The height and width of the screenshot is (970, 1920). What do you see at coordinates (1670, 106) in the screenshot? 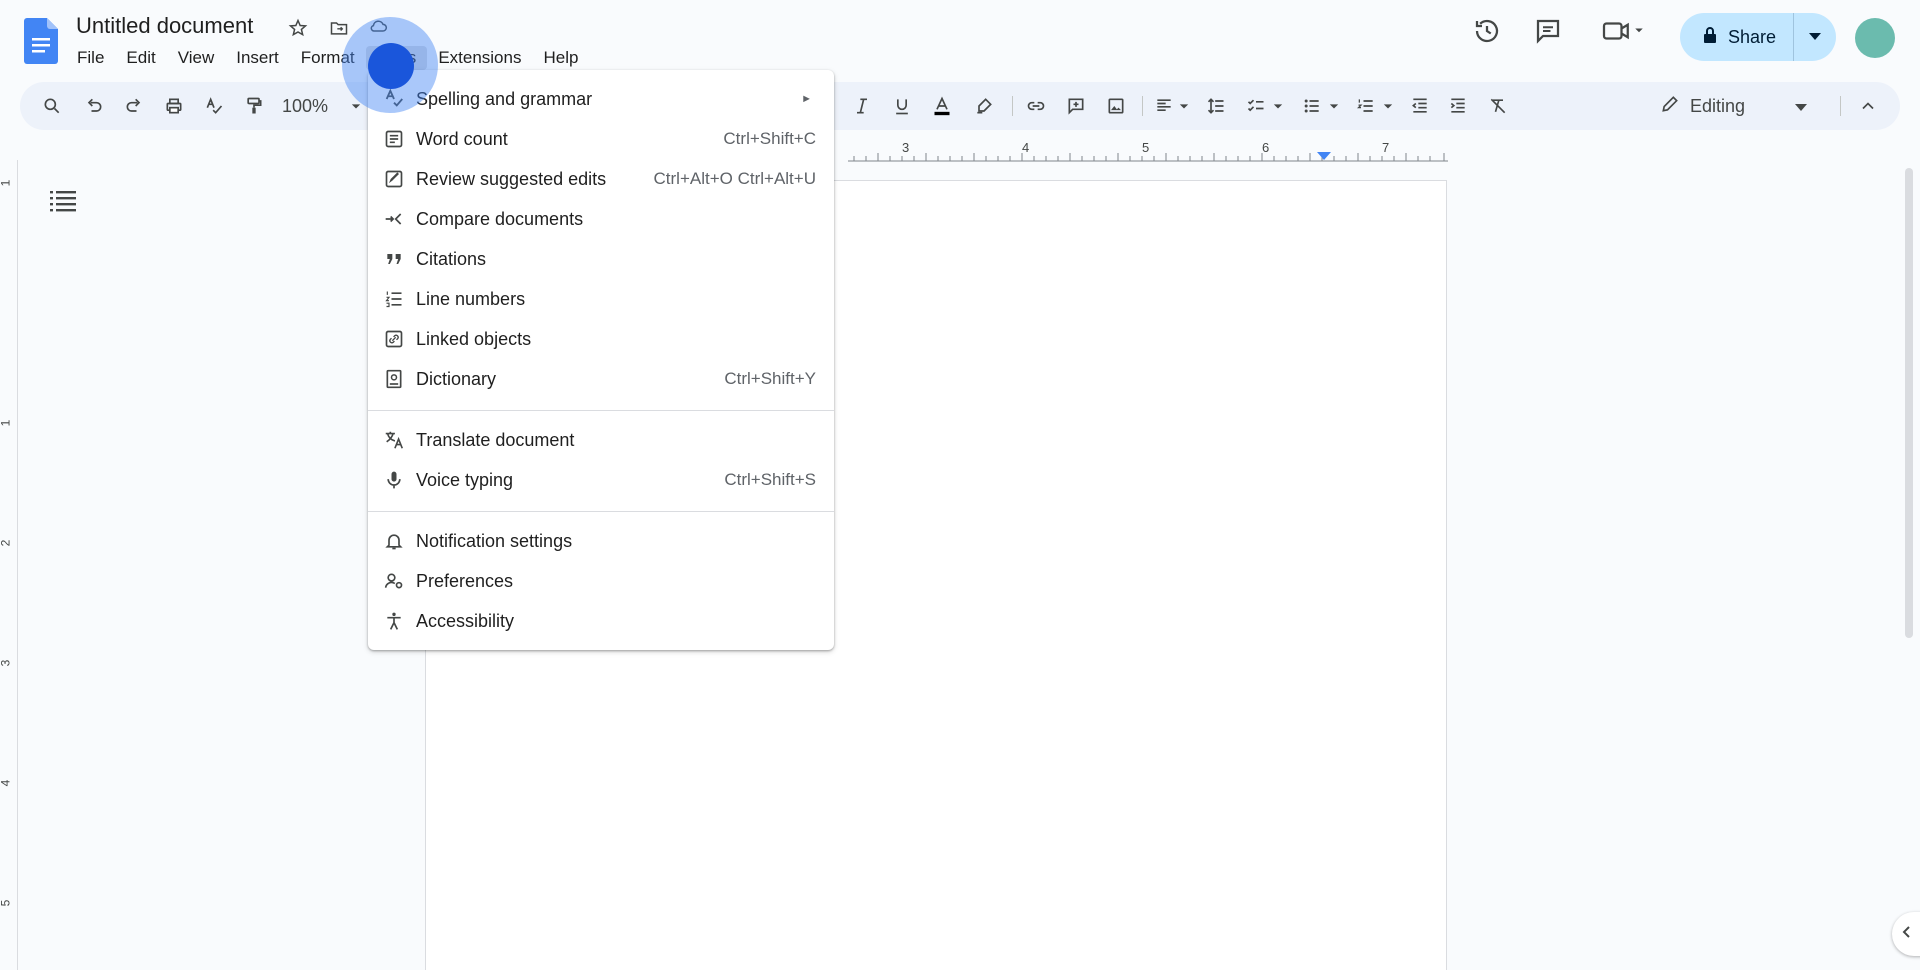
I see `pencil-icon` at bounding box center [1670, 106].